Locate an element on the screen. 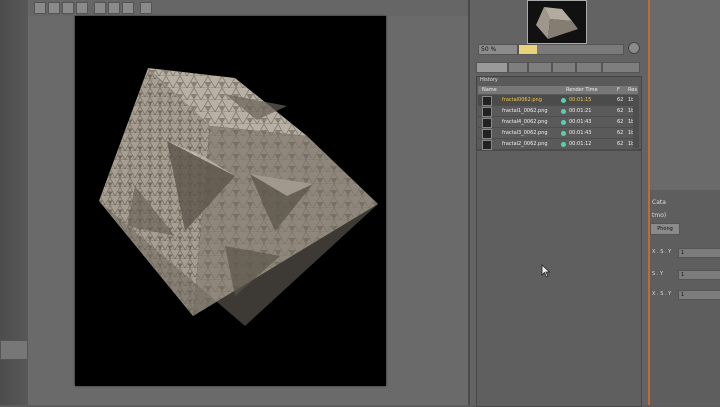  attributes-title: Cata is located at coordinates (659, 202).